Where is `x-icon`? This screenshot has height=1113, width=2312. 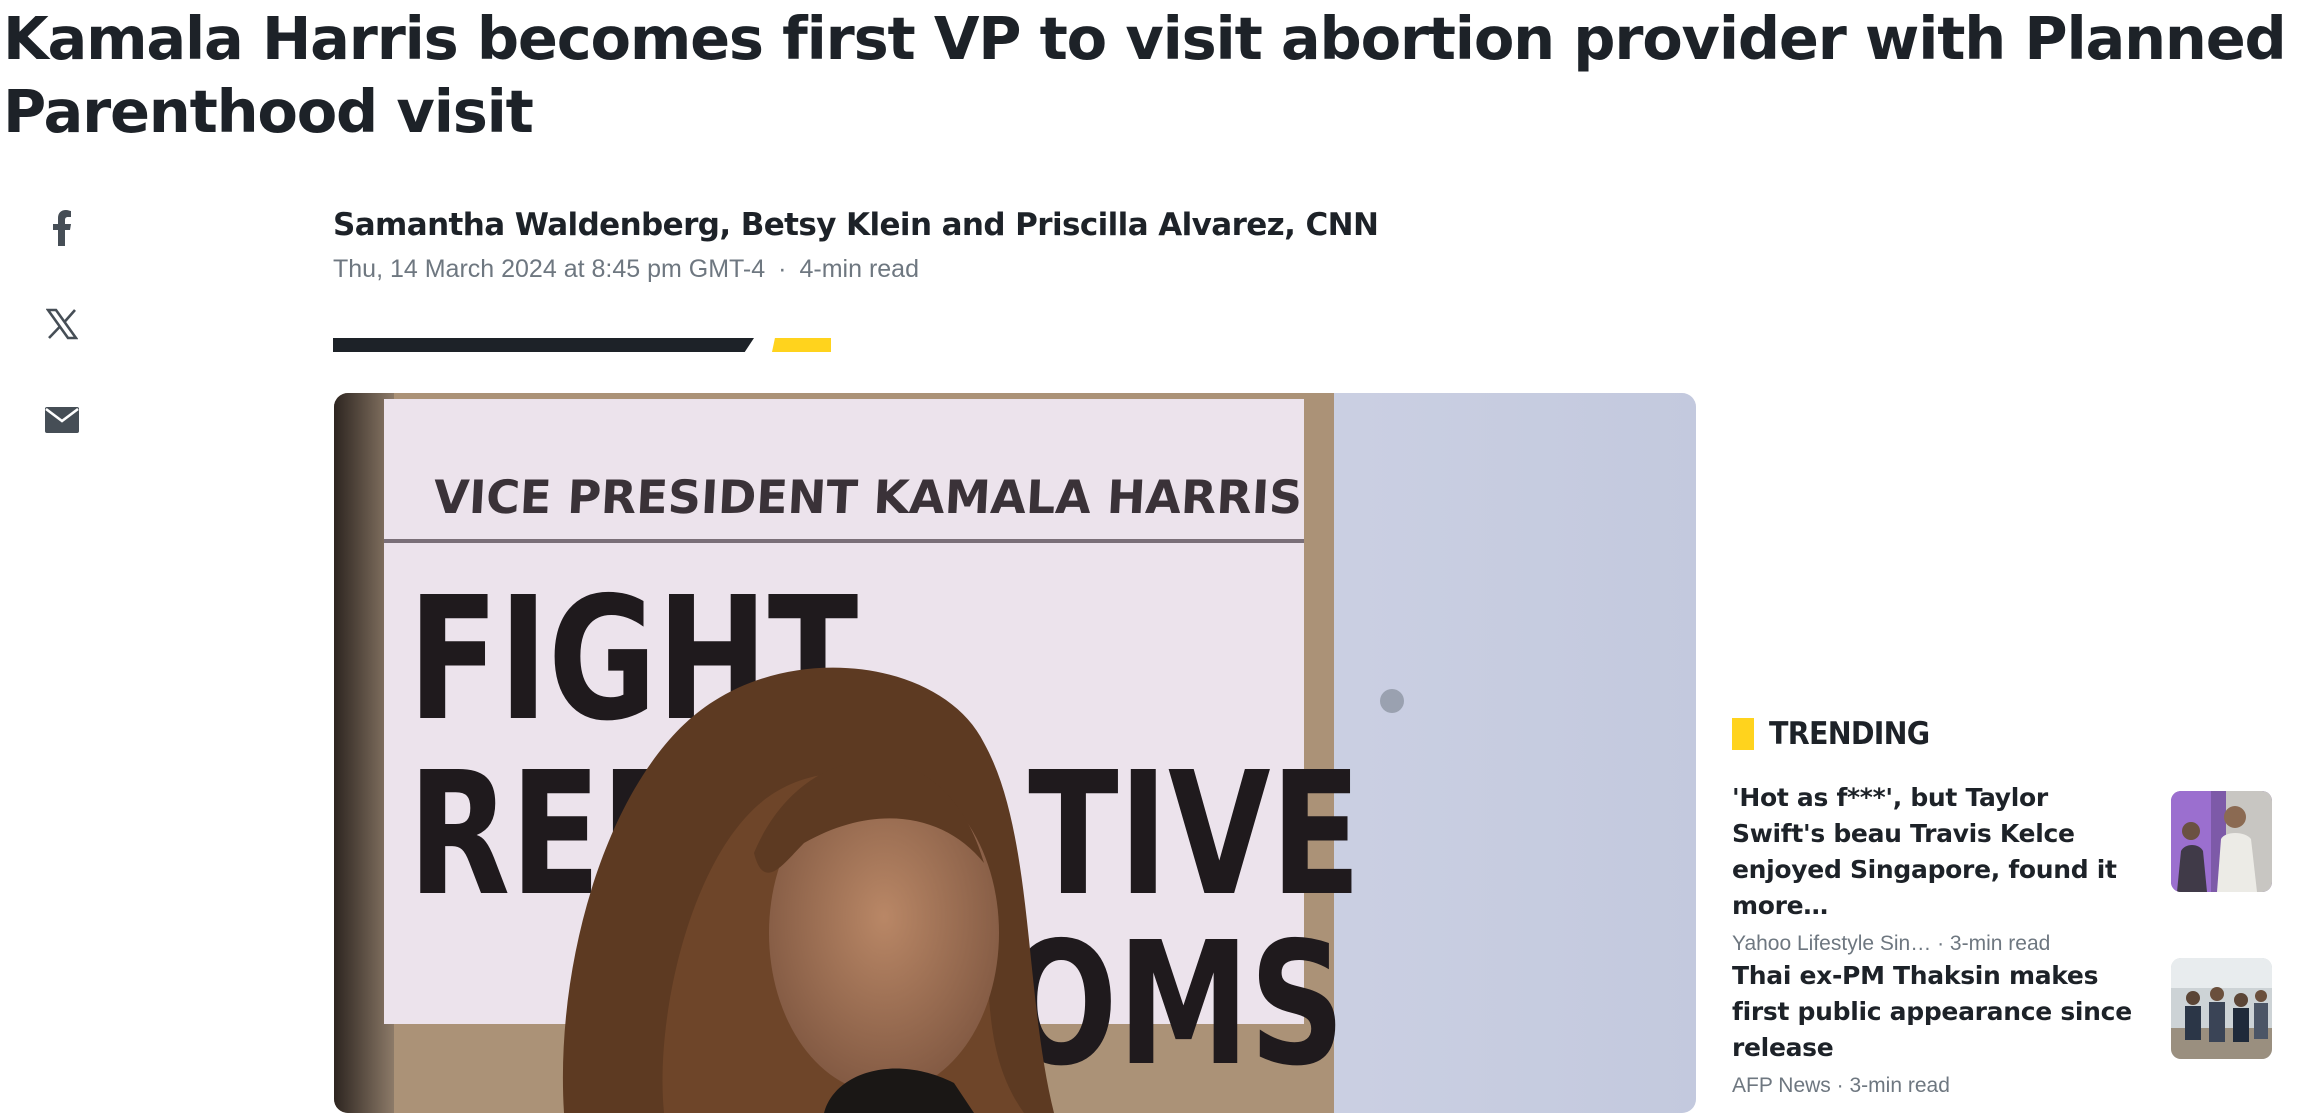
x-icon is located at coordinates (62, 324).